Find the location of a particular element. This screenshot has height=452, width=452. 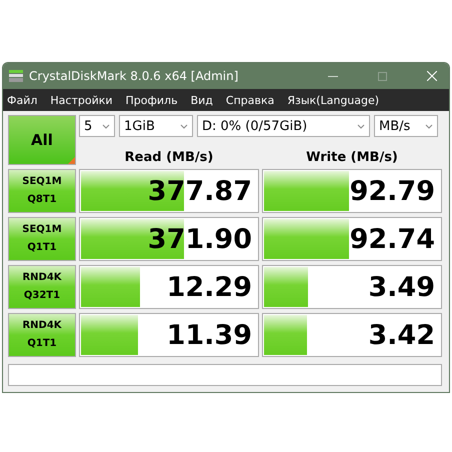

test-button: SEQ1M Q8T1 is located at coordinates (42, 191).